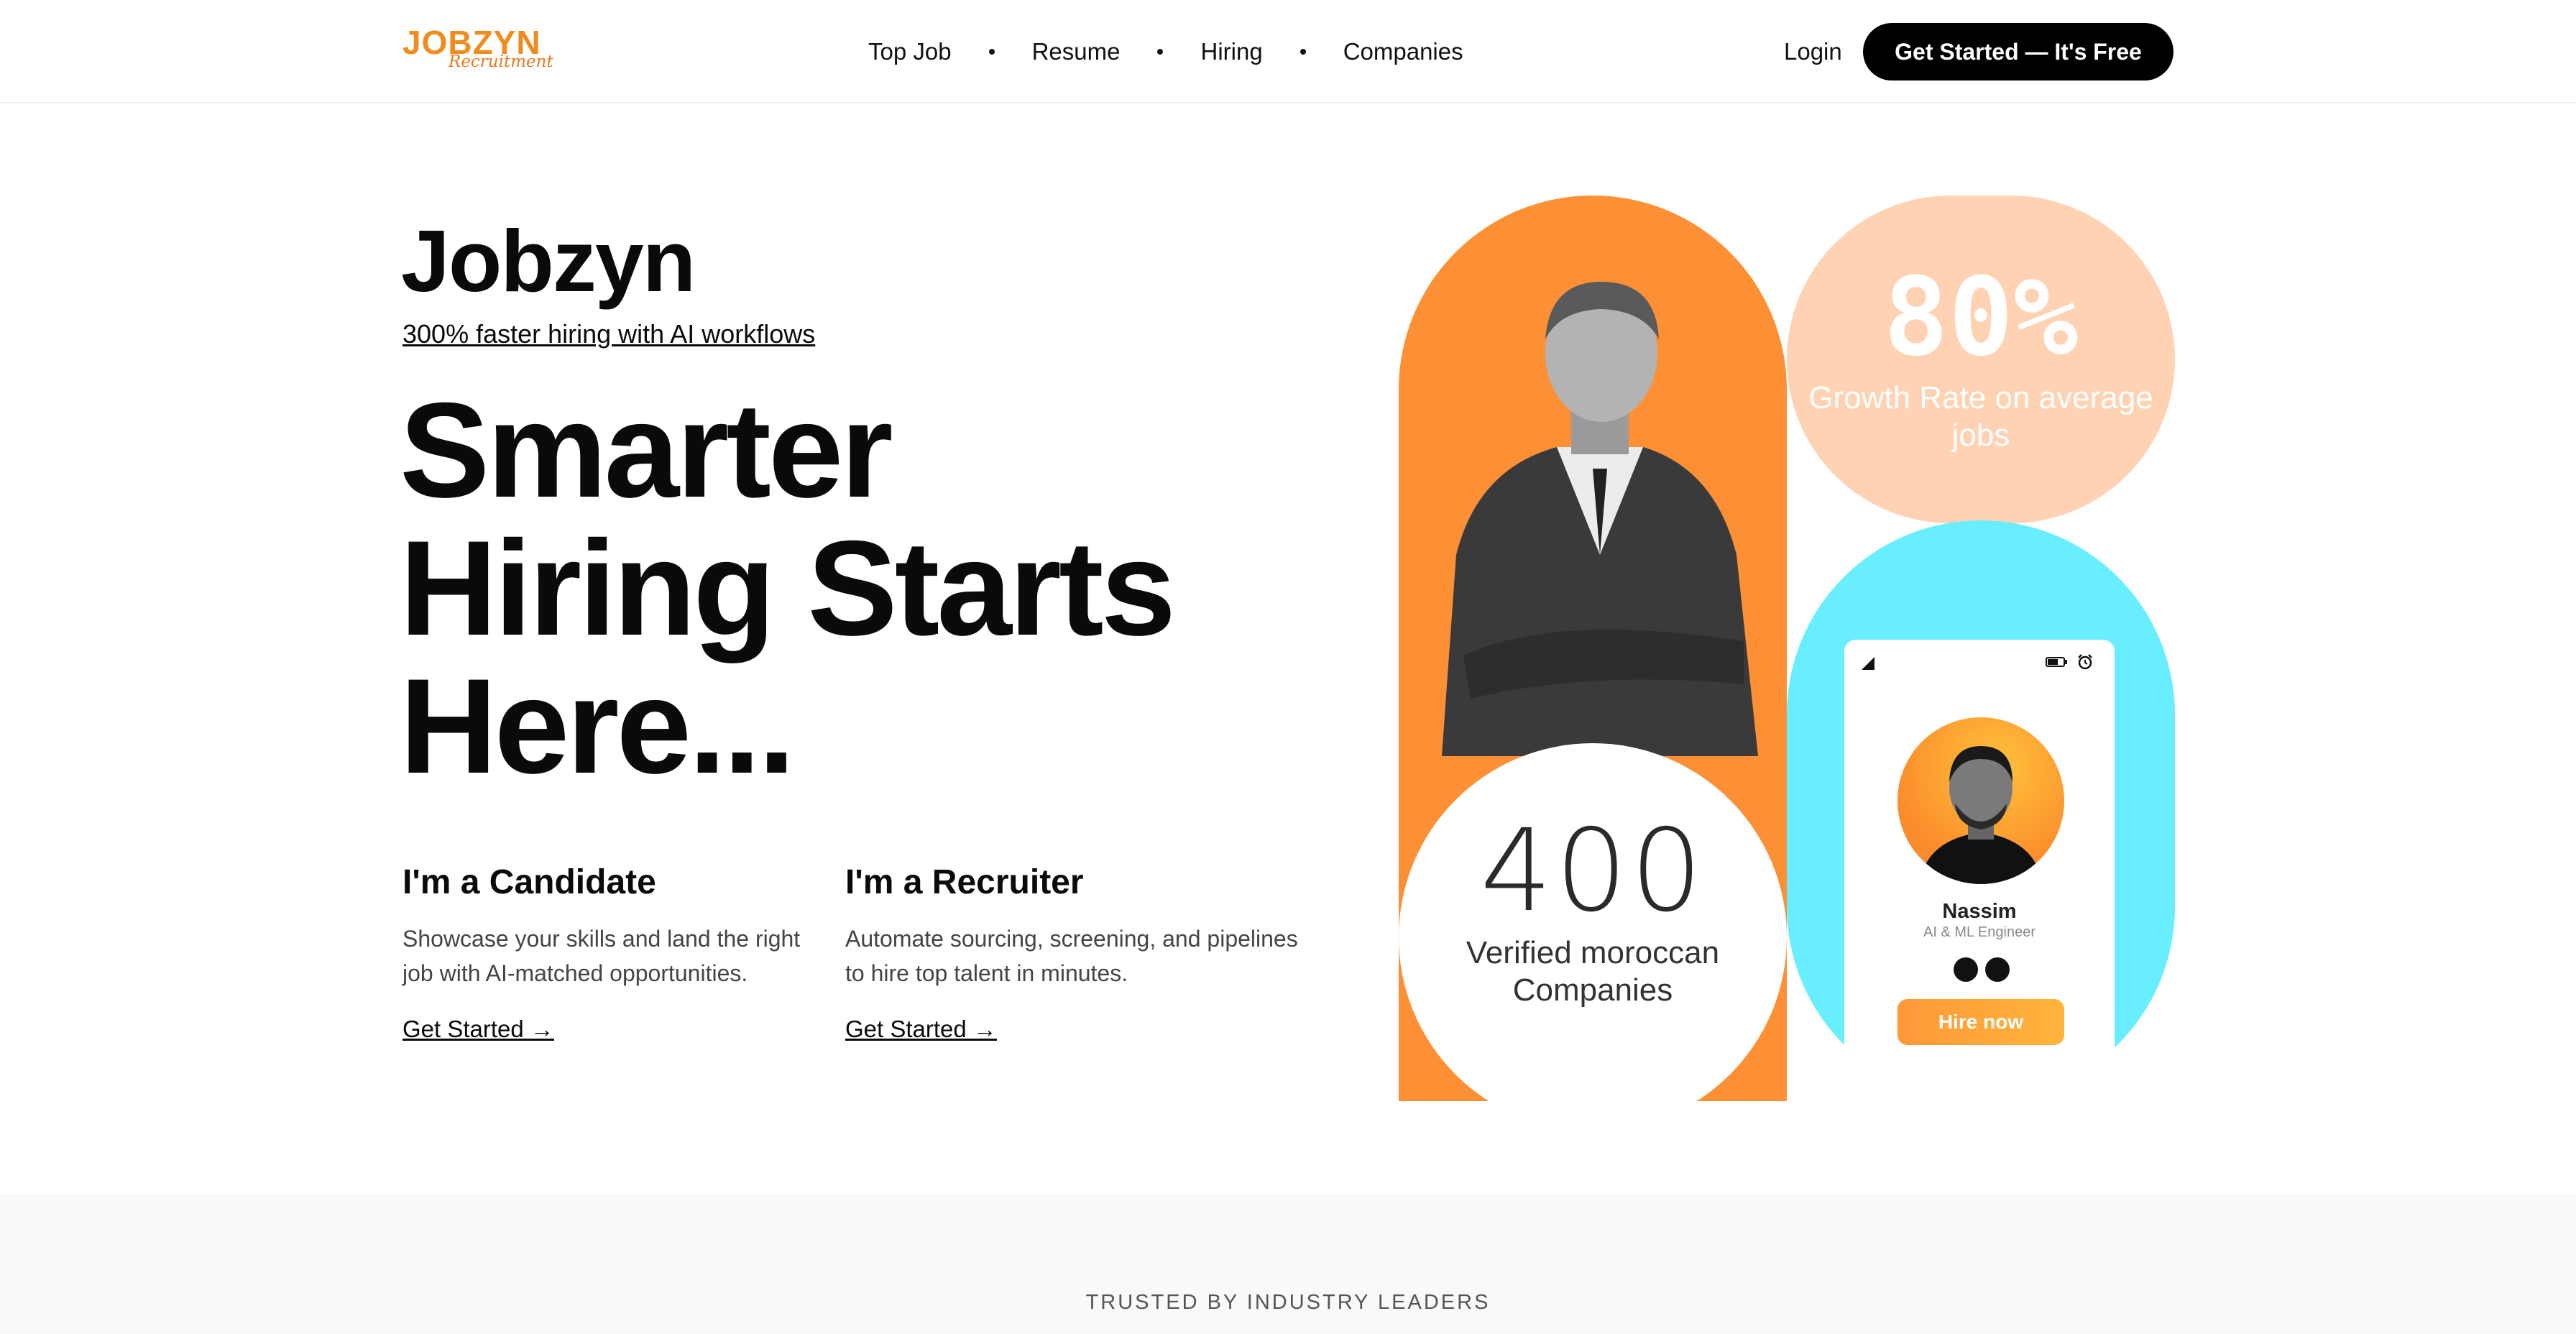  What do you see at coordinates (1288, 1264) in the screenshot?
I see `trusted-section: TRUSTED BY INDUSTRY LEADERS` at bounding box center [1288, 1264].